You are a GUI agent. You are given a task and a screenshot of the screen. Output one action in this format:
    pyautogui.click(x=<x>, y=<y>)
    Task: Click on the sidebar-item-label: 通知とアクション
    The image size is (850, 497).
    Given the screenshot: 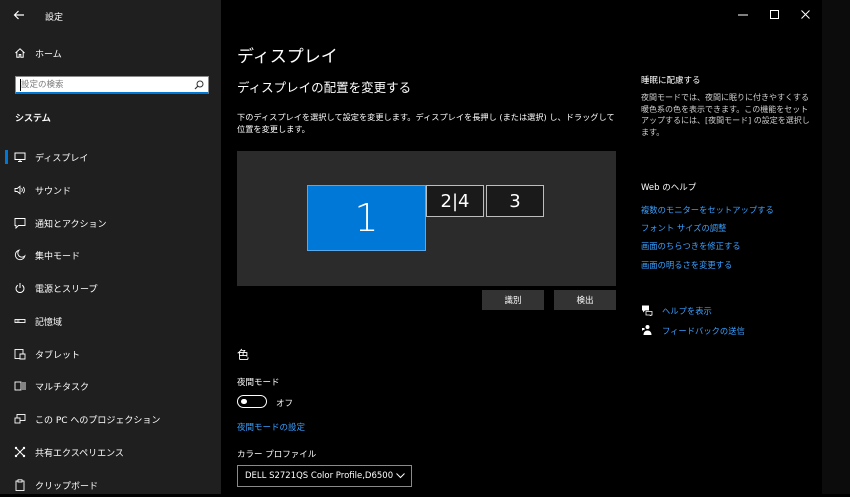 What is the action you would take?
    pyautogui.click(x=71, y=225)
    